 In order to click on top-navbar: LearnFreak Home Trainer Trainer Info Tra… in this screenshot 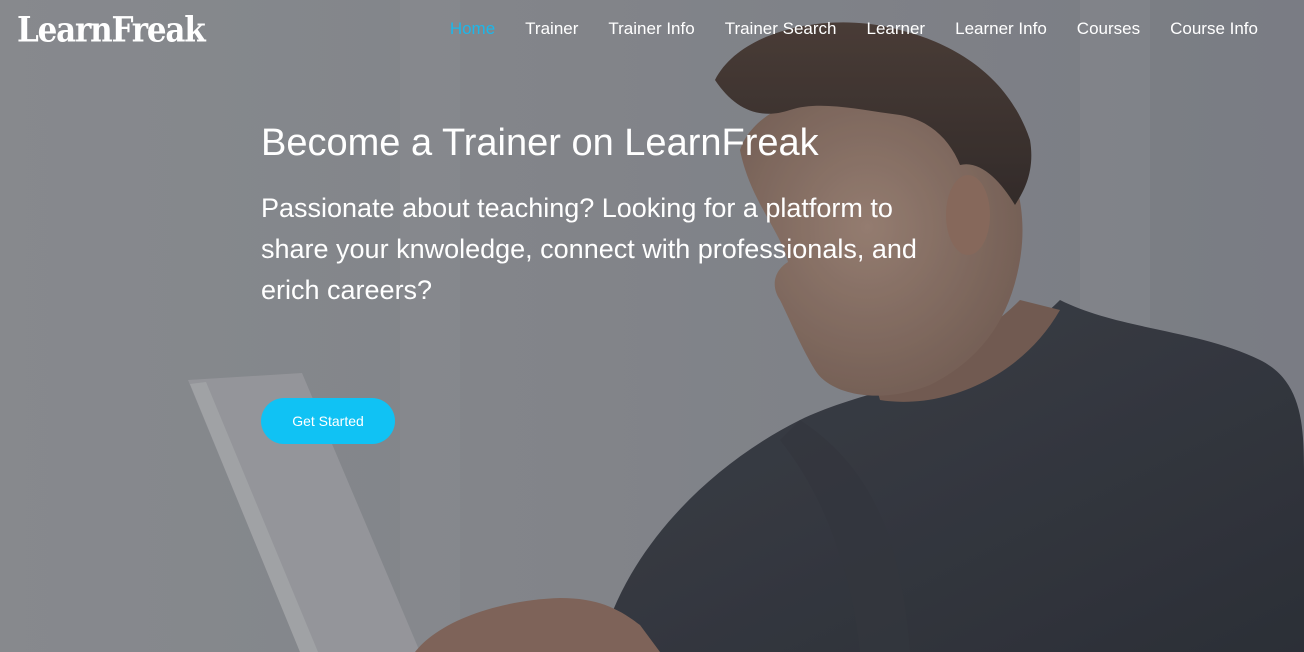, I will do `click(652, 31)`.